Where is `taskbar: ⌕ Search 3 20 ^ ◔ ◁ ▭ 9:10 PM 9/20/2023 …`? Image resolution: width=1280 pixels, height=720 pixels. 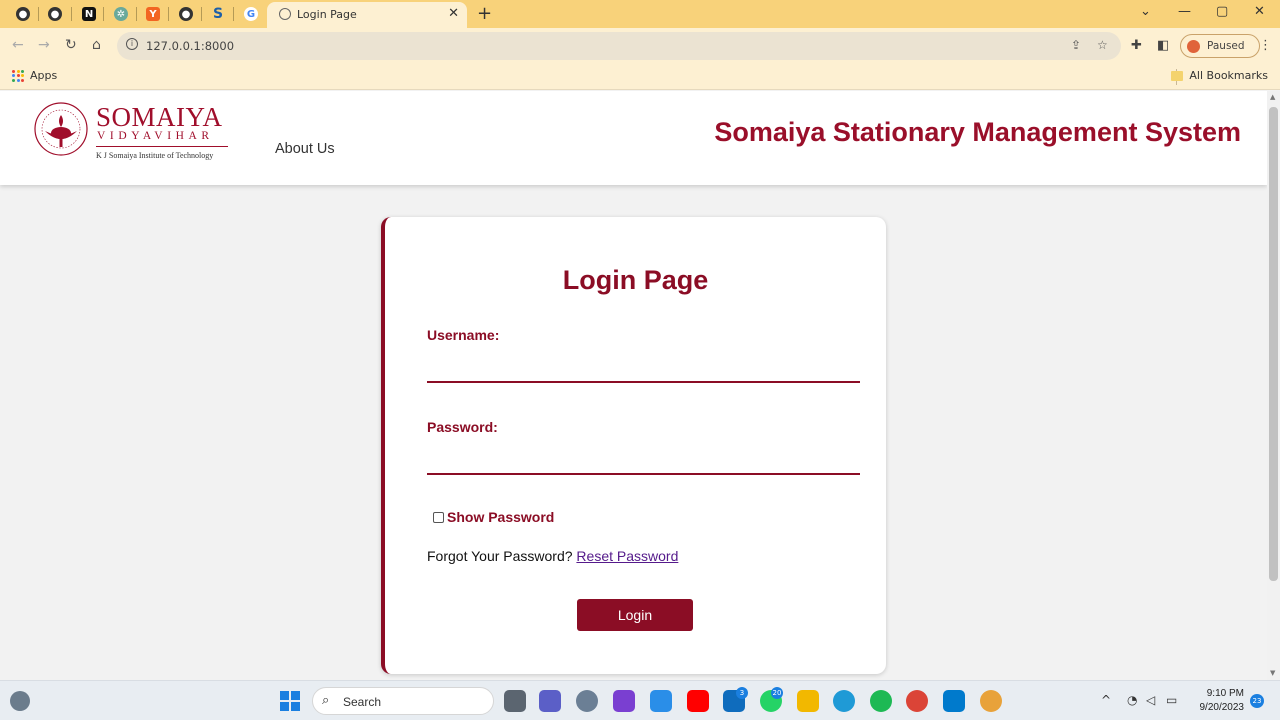 taskbar: ⌕ Search 3 20 ^ ◔ ◁ ▭ 9:10 PM 9/20/2023 … is located at coordinates (640, 700).